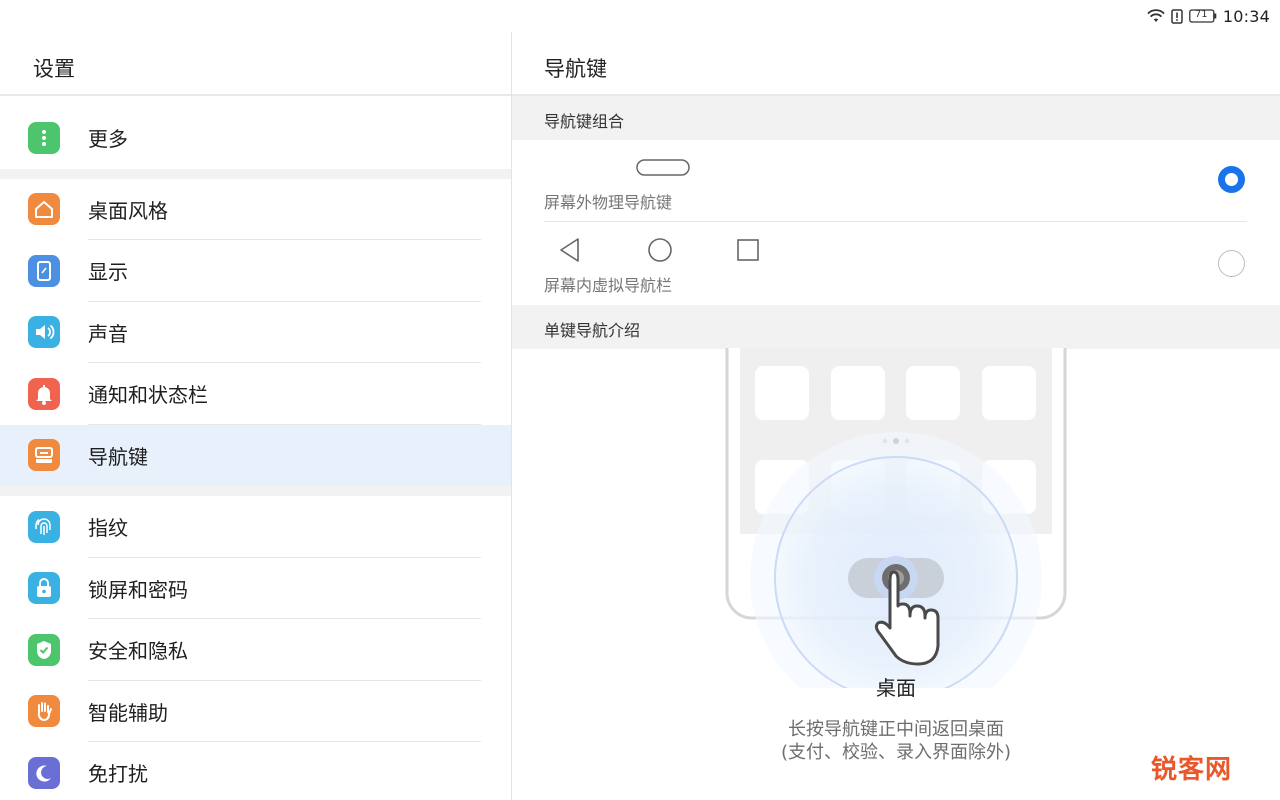 The image size is (1280, 800). What do you see at coordinates (1177, 16) in the screenshot?
I see `alert-icon` at bounding box center [1177, 16].